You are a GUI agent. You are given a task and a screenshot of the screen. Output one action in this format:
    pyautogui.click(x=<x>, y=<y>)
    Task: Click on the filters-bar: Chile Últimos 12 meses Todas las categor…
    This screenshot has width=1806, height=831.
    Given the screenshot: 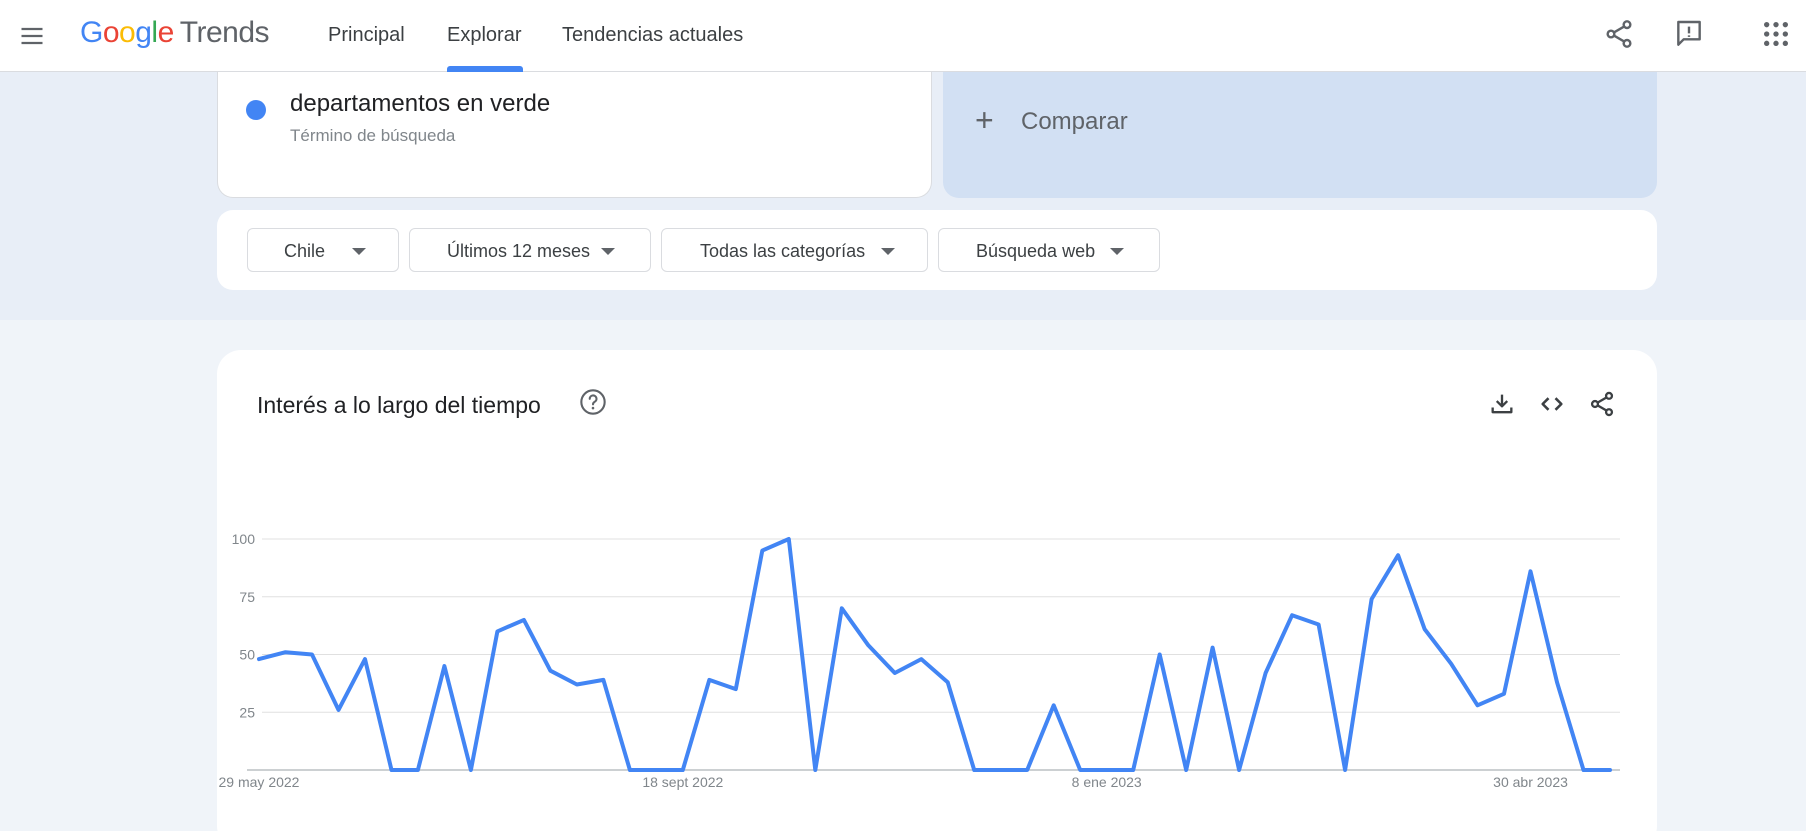 What is the action you would take?
    pyautogui.click(x=937, y=250)
    